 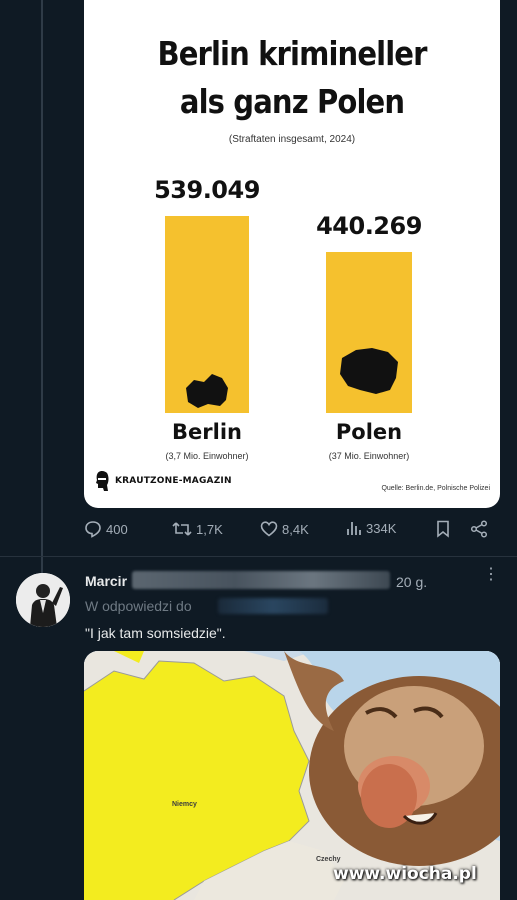 I want to click on redacted-handle, so click(x=261, y=580).